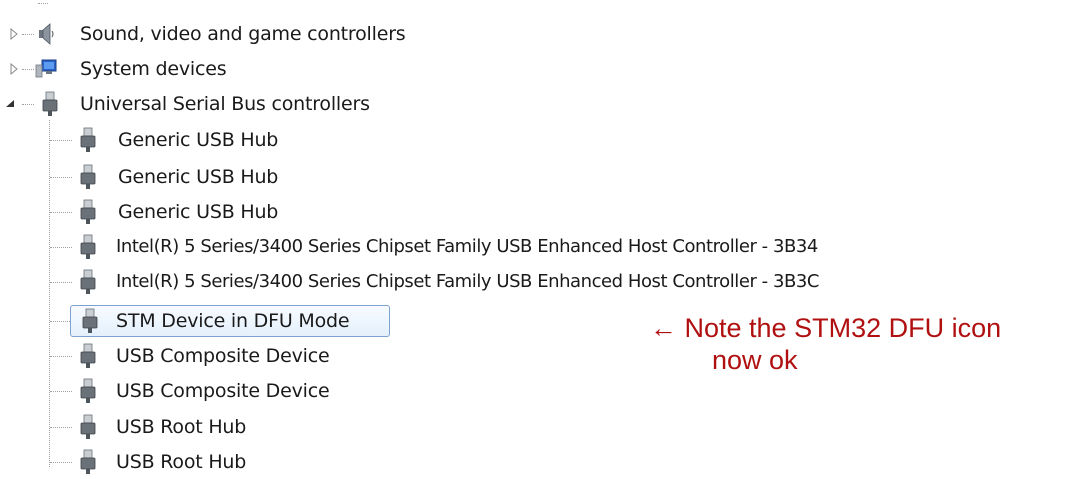 The image size is (1086, 479). I want to click on tree-item-label: Universal Serial Bus controllers, so click(225, 104).